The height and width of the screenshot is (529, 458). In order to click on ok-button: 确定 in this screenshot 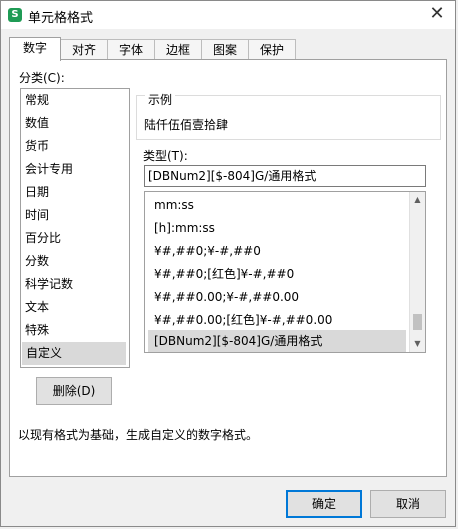, I will do `click(324, 504)`.